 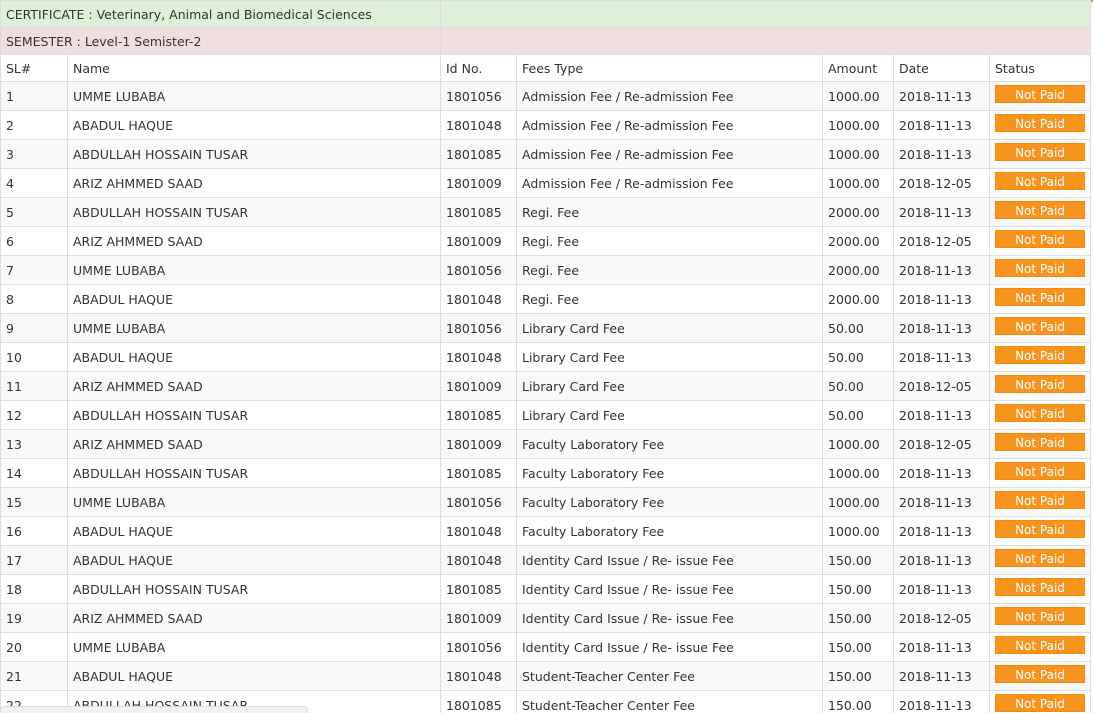 I want to click on certificate-filler, so click(x=765, y=14).